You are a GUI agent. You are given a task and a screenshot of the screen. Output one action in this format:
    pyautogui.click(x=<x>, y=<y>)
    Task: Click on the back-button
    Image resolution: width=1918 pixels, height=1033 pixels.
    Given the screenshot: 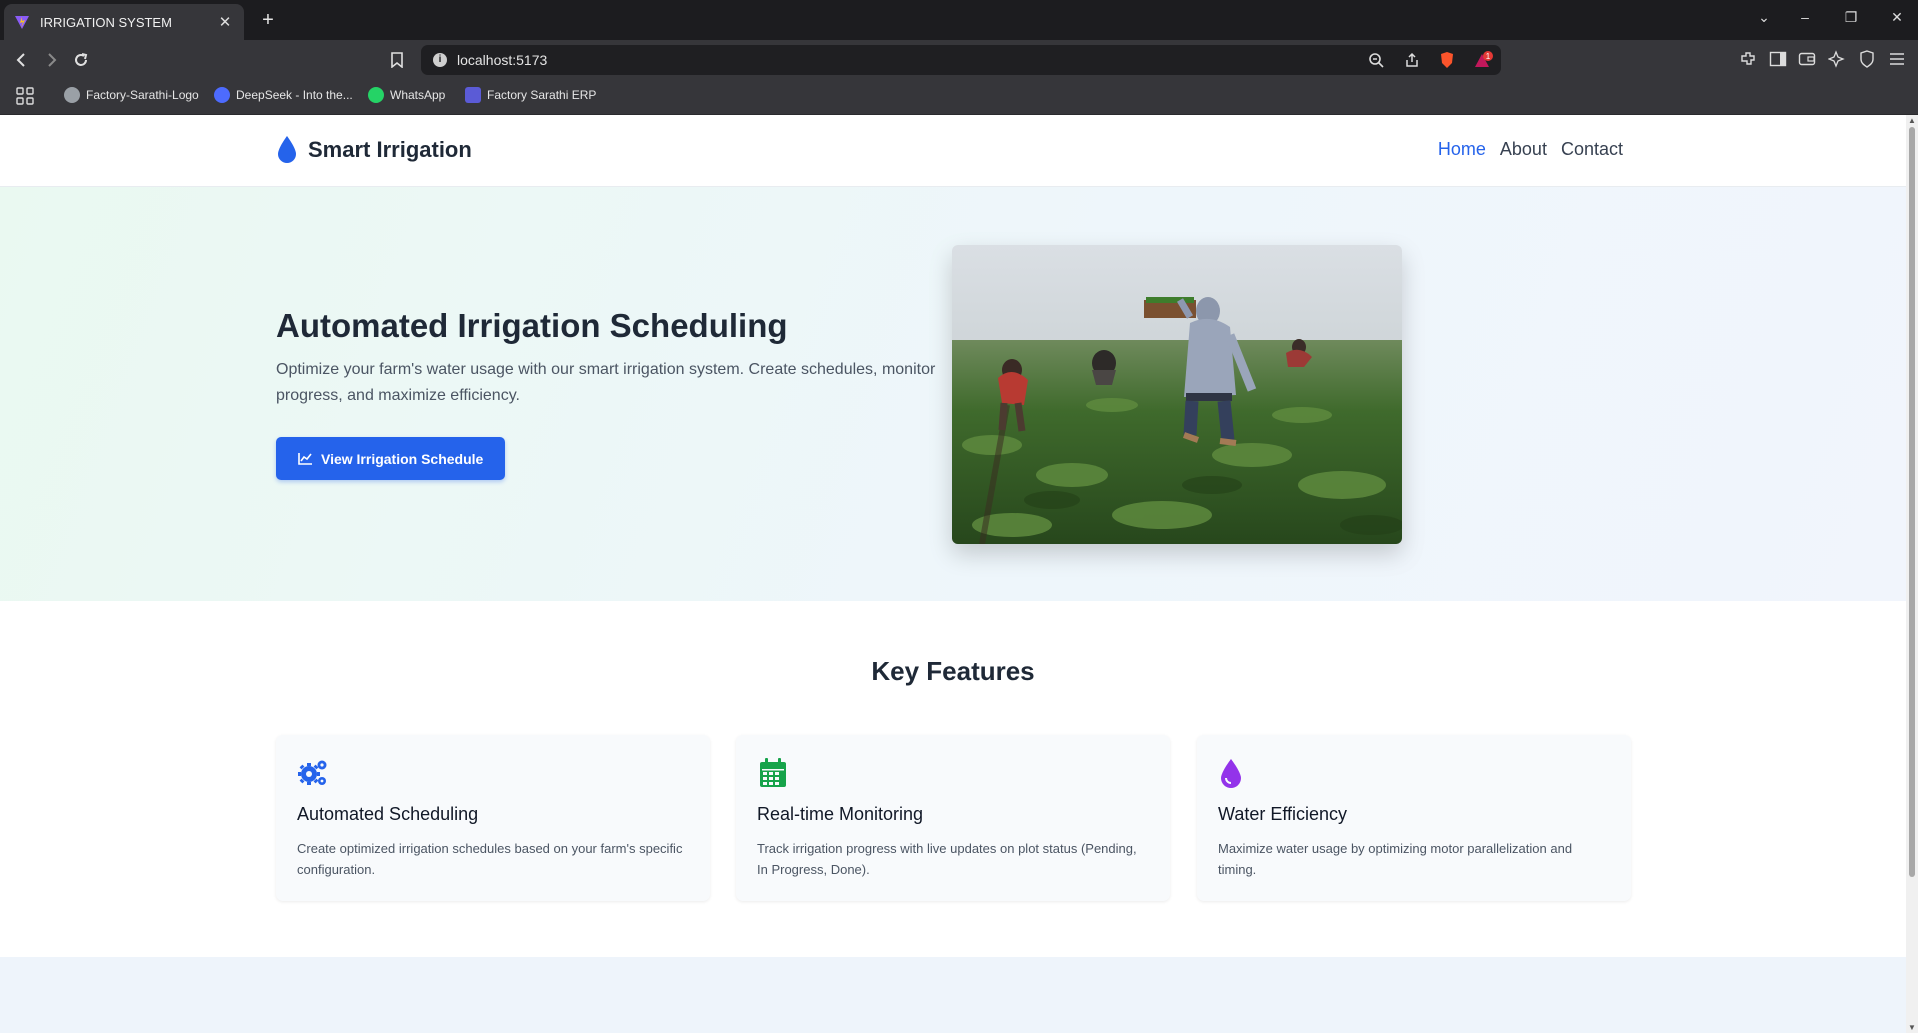 What is the action you would take?
    pyautogui.click(x=22, y=60)
    